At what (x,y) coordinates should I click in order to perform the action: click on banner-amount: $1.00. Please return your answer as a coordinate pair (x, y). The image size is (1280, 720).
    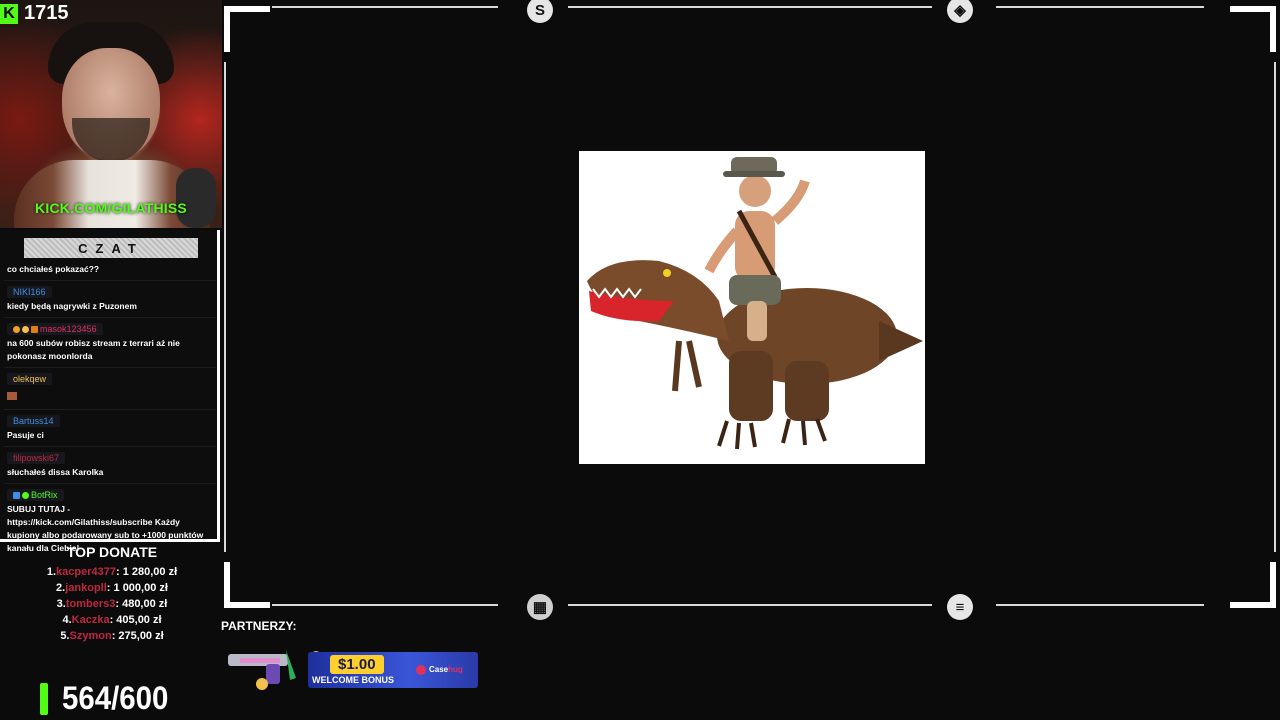
    Looking at the image, I should click on (357, 664).